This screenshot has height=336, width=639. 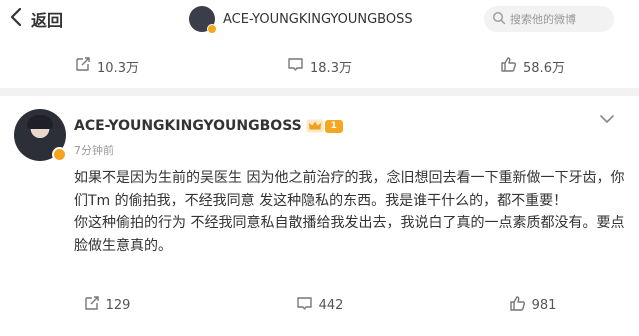 What do you see at coordinates (315, 126) in the screenshot?
I see `crown-icon` at bounding box center [315, 126].